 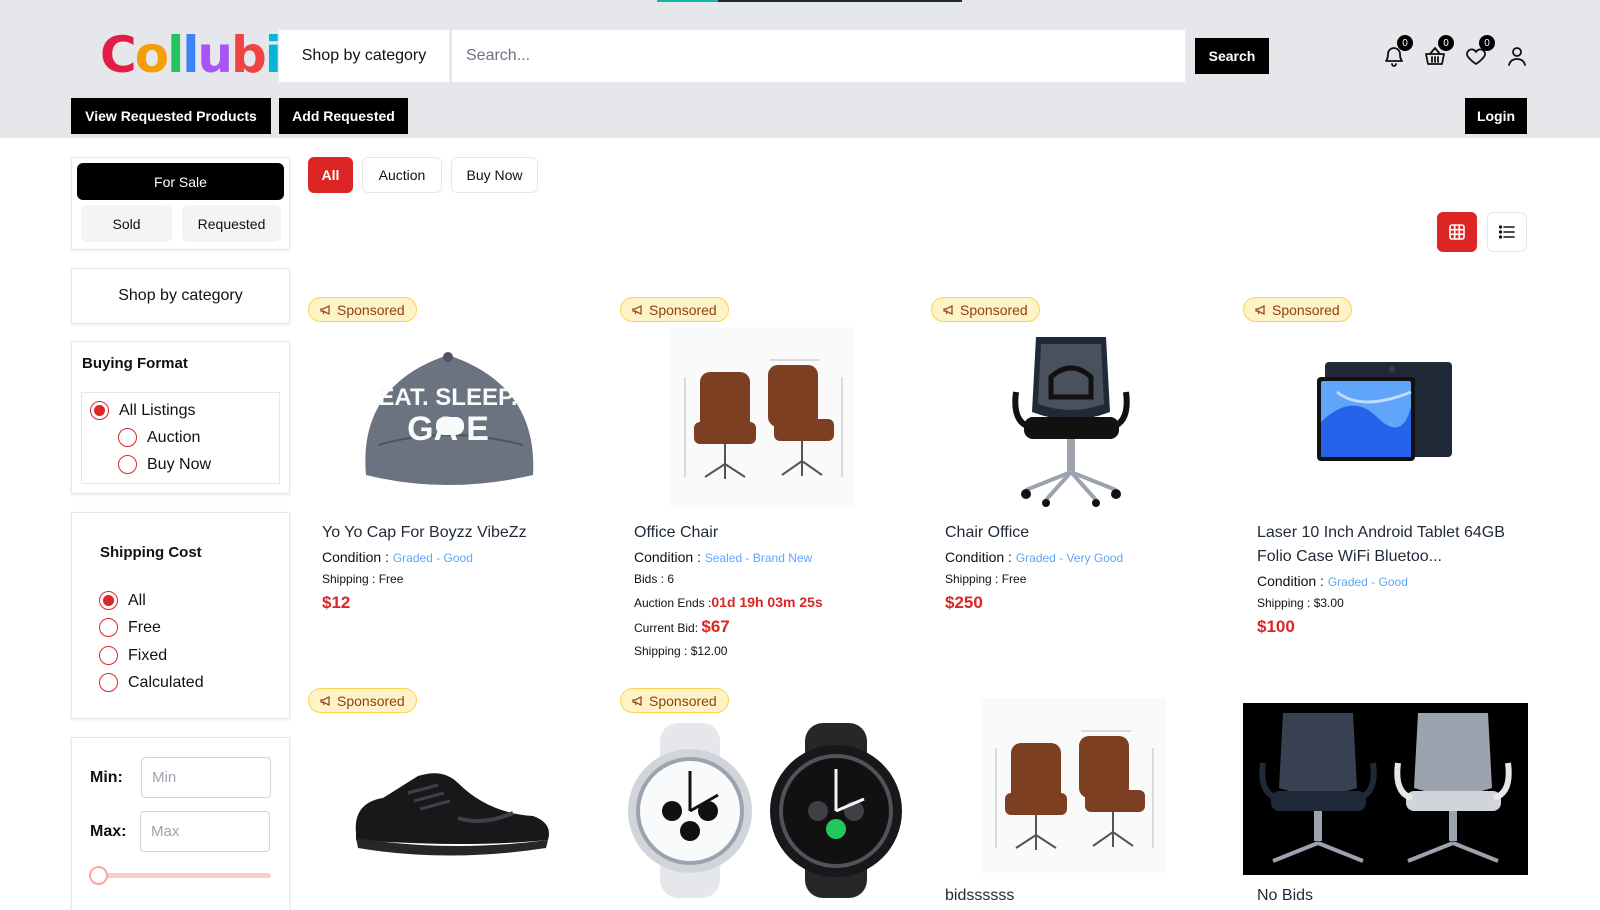 What do you see at coordinates (454, 533) in the screenshot?
I see `product-title: Yo Yo Cap For Boyzz VibeZz` at bounding box center [454, 533].